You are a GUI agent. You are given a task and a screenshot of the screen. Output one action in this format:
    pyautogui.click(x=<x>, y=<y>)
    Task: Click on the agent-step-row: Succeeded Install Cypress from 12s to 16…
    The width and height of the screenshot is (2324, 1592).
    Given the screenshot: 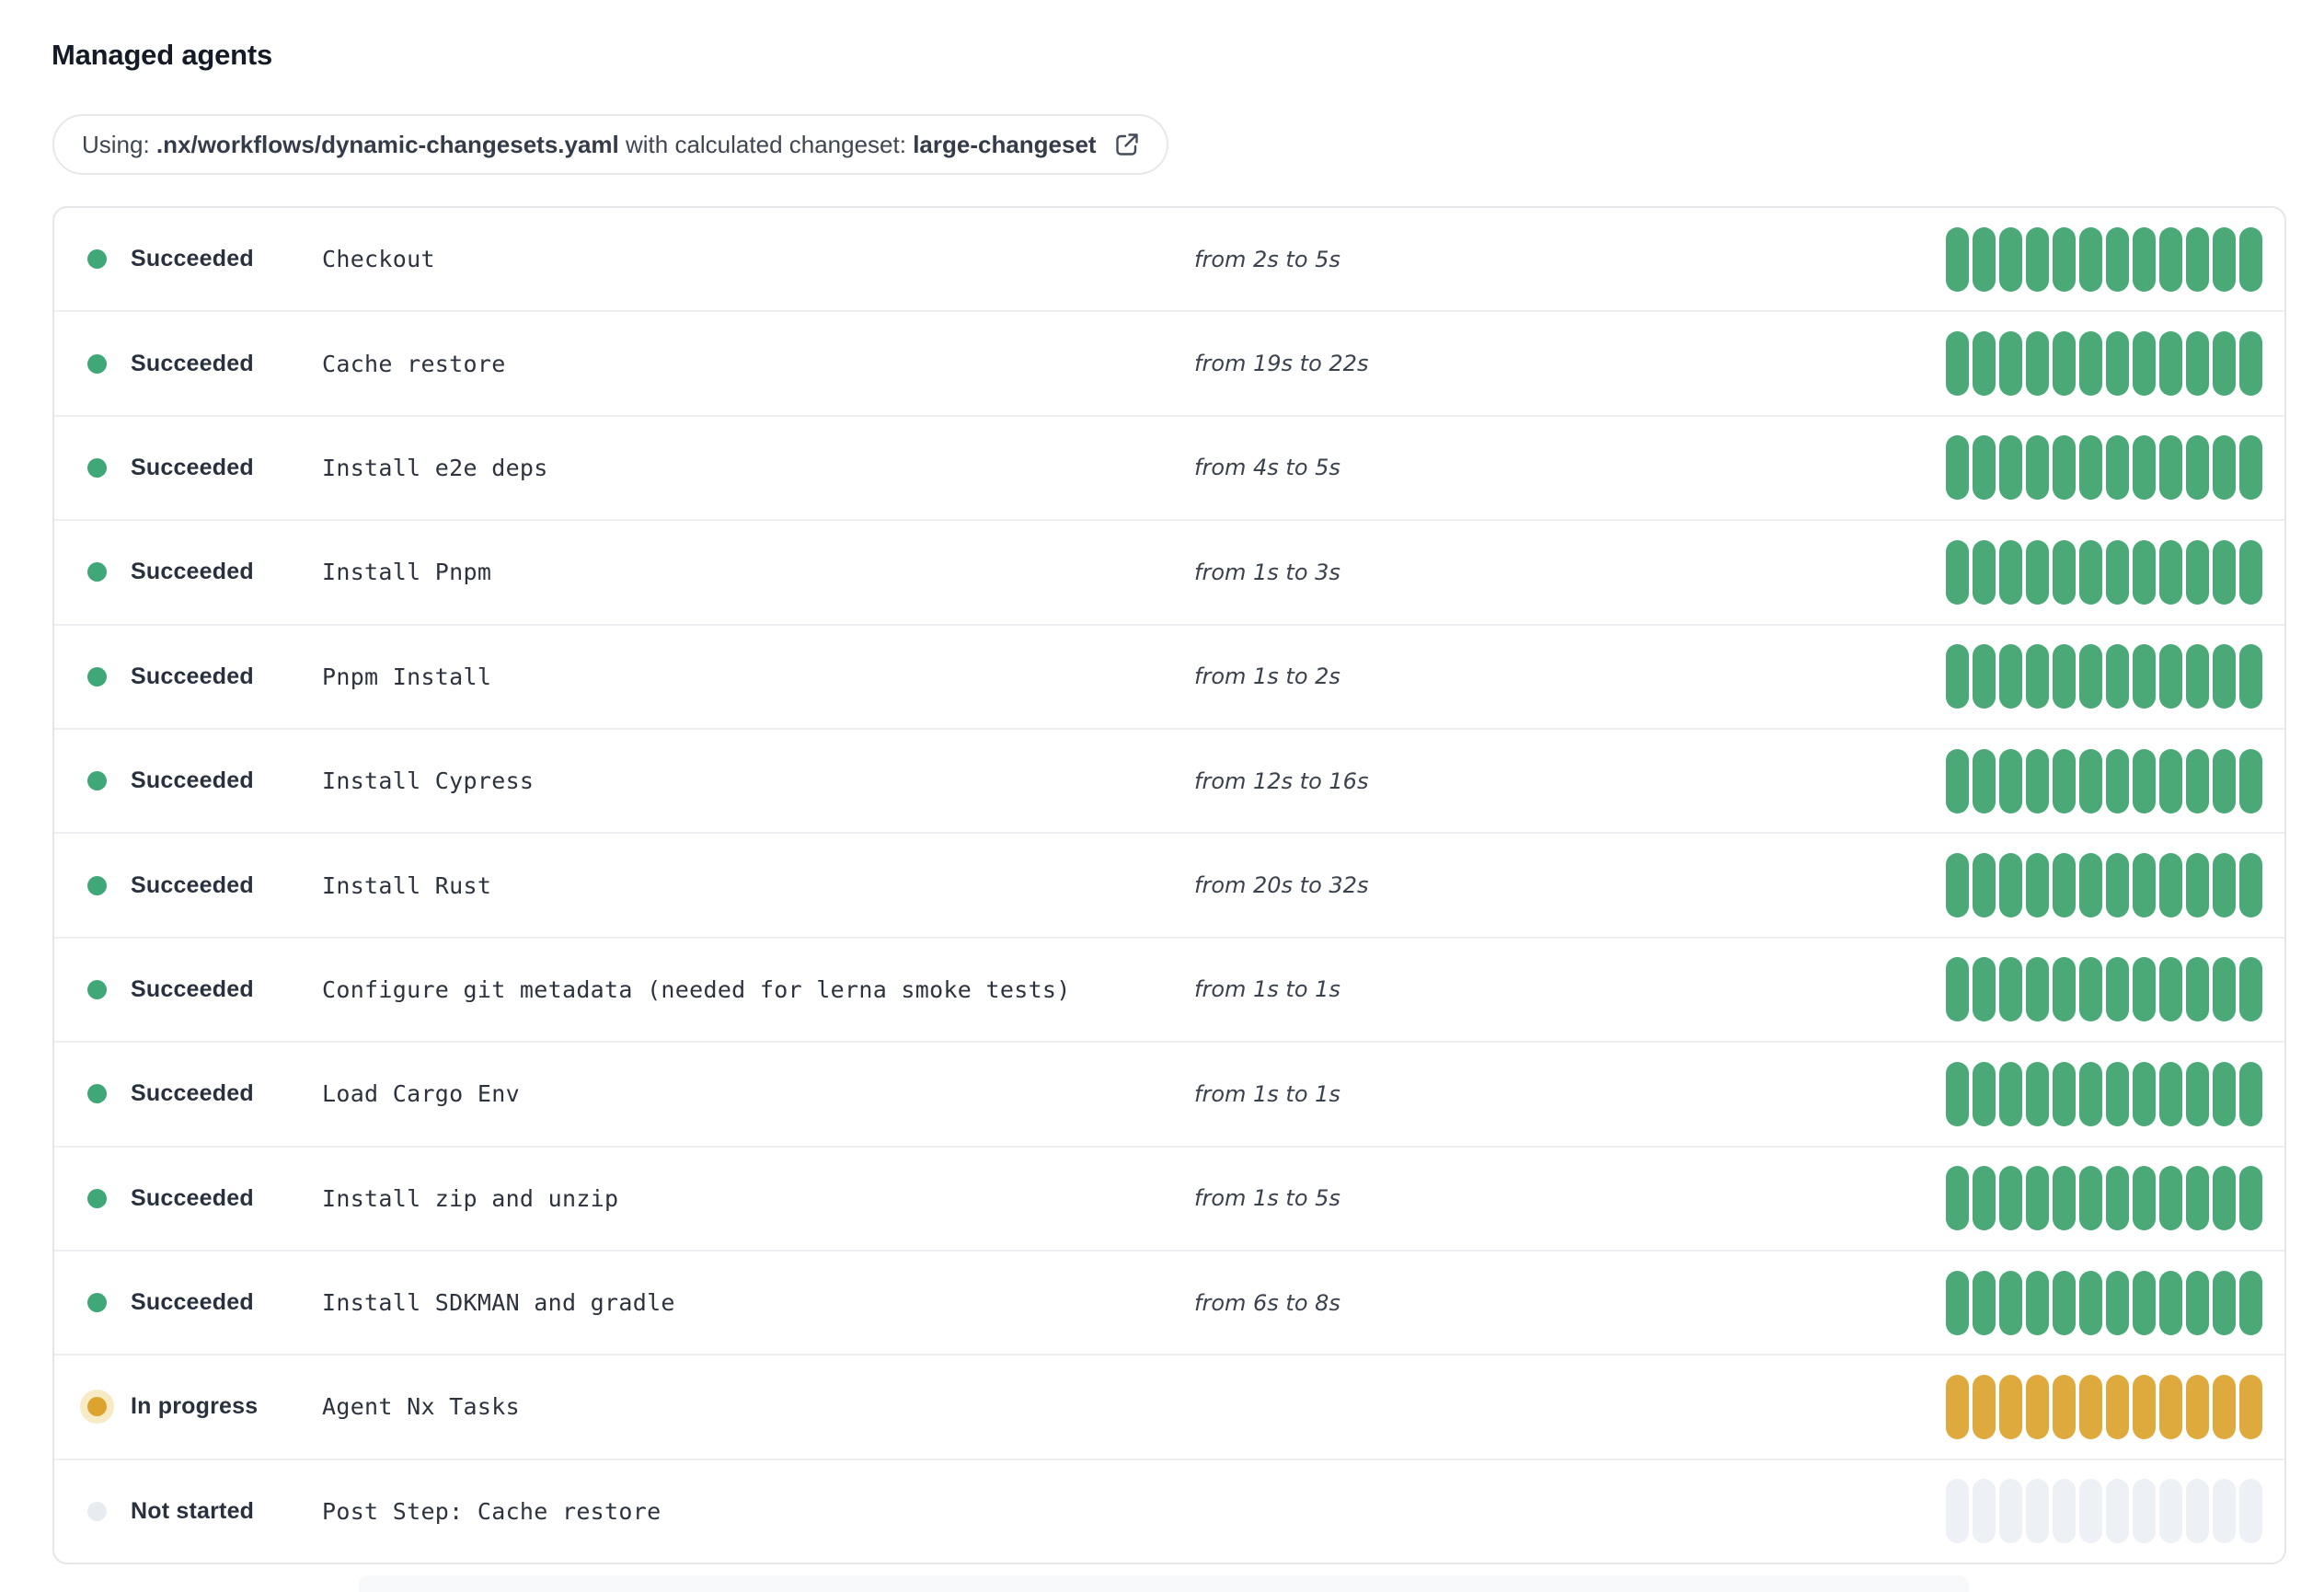 What is the action you would take?
    pyautogui.click(x=1169, y=780)
    